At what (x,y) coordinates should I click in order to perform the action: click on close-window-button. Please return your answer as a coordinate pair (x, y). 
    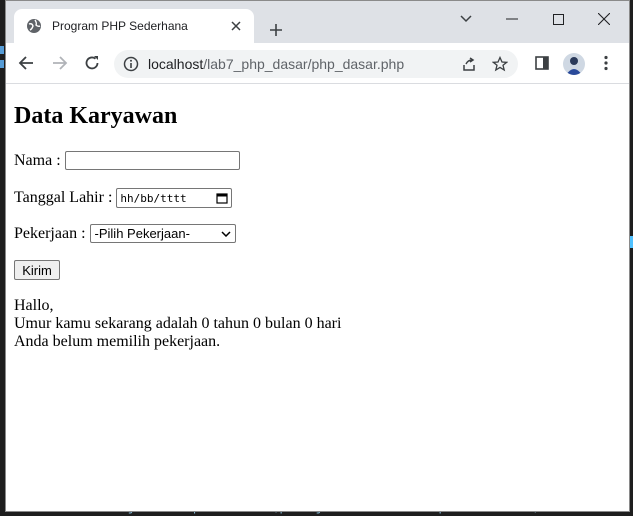
    Looking at the image, I should click on (604, 19).